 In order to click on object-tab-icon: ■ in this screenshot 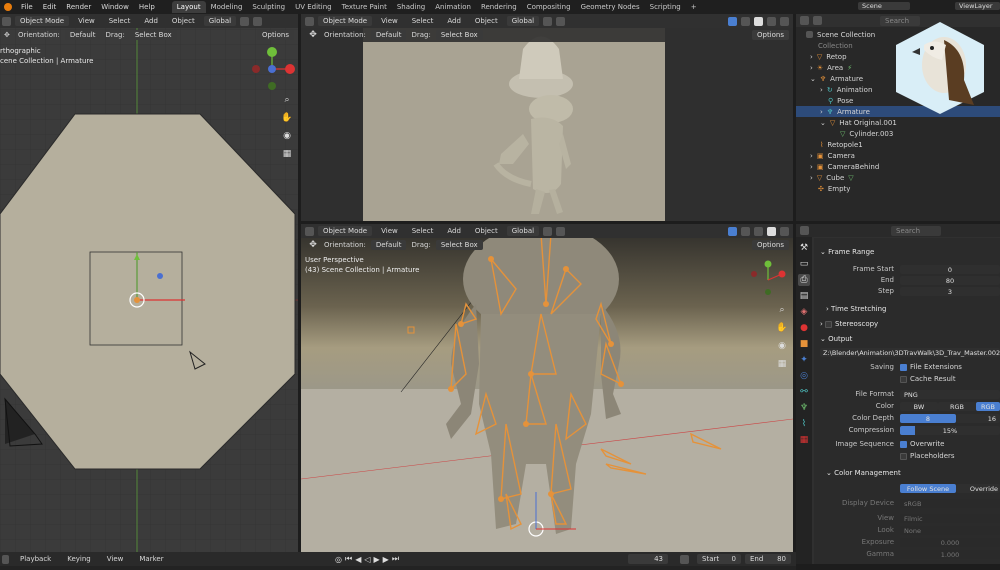, I will do `click(804, 344)`.